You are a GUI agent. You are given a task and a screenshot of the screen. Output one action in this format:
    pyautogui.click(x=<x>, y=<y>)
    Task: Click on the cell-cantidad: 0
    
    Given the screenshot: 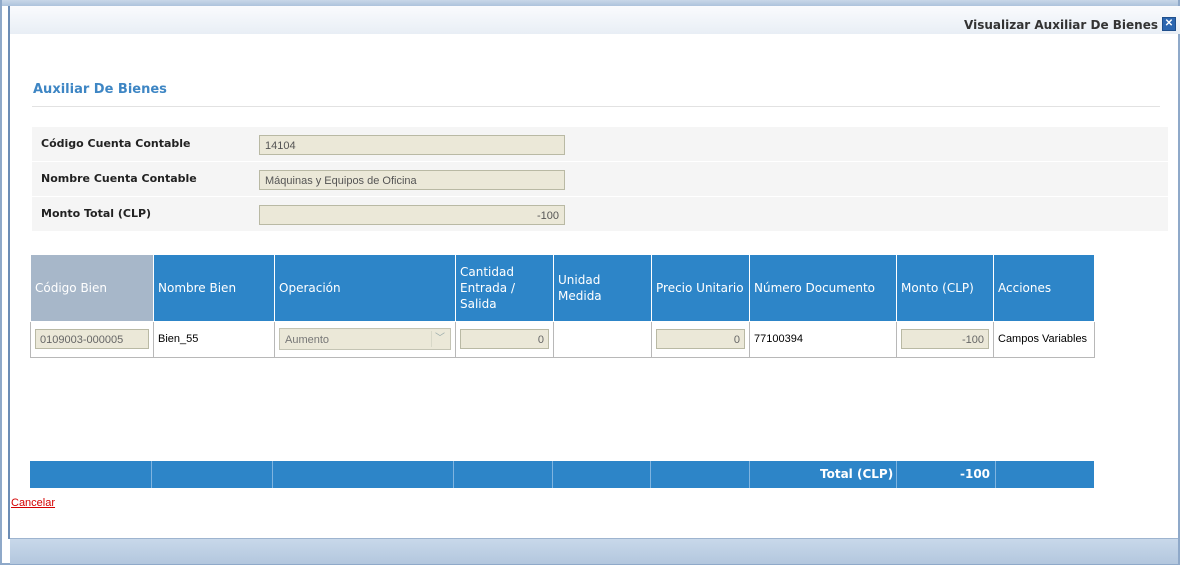 What is the action you would take?
    pyautogui.click(x=504, y=339)
    